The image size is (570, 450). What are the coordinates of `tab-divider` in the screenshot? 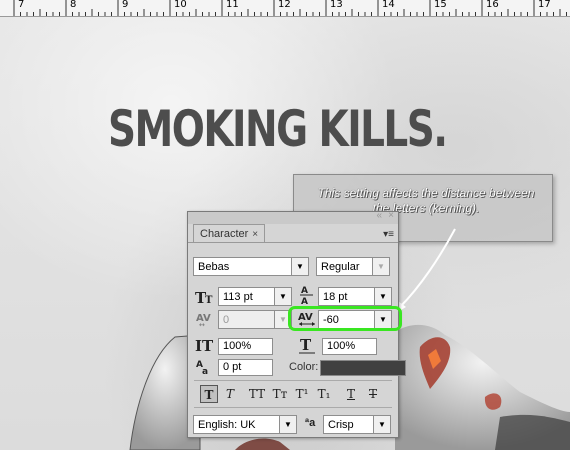 It's located at (293, 242).